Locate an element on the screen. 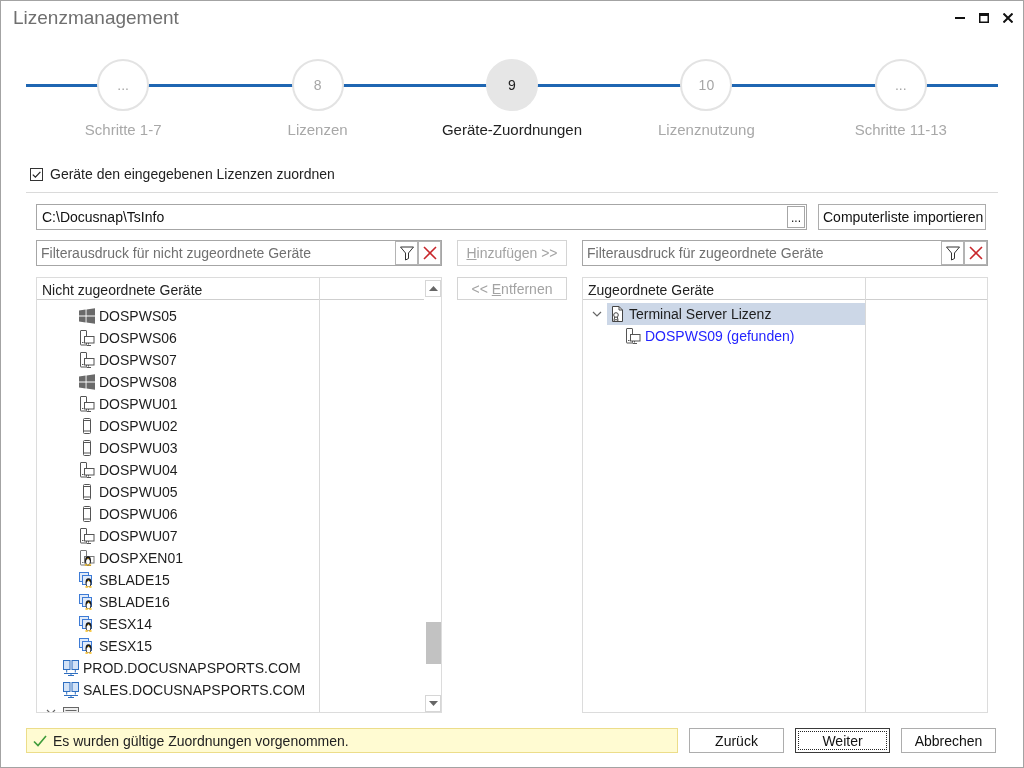 The height and width of the screenshot is (768, 1024). tree-item: SESX15 is located at coordinates (198, 646).